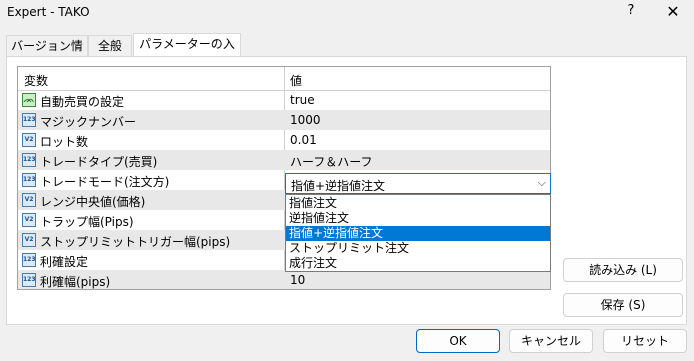  What do you see at coordinates (458, 341) in the screenshot?
I see `ok-button: OK` at bounding box center [458, 341].